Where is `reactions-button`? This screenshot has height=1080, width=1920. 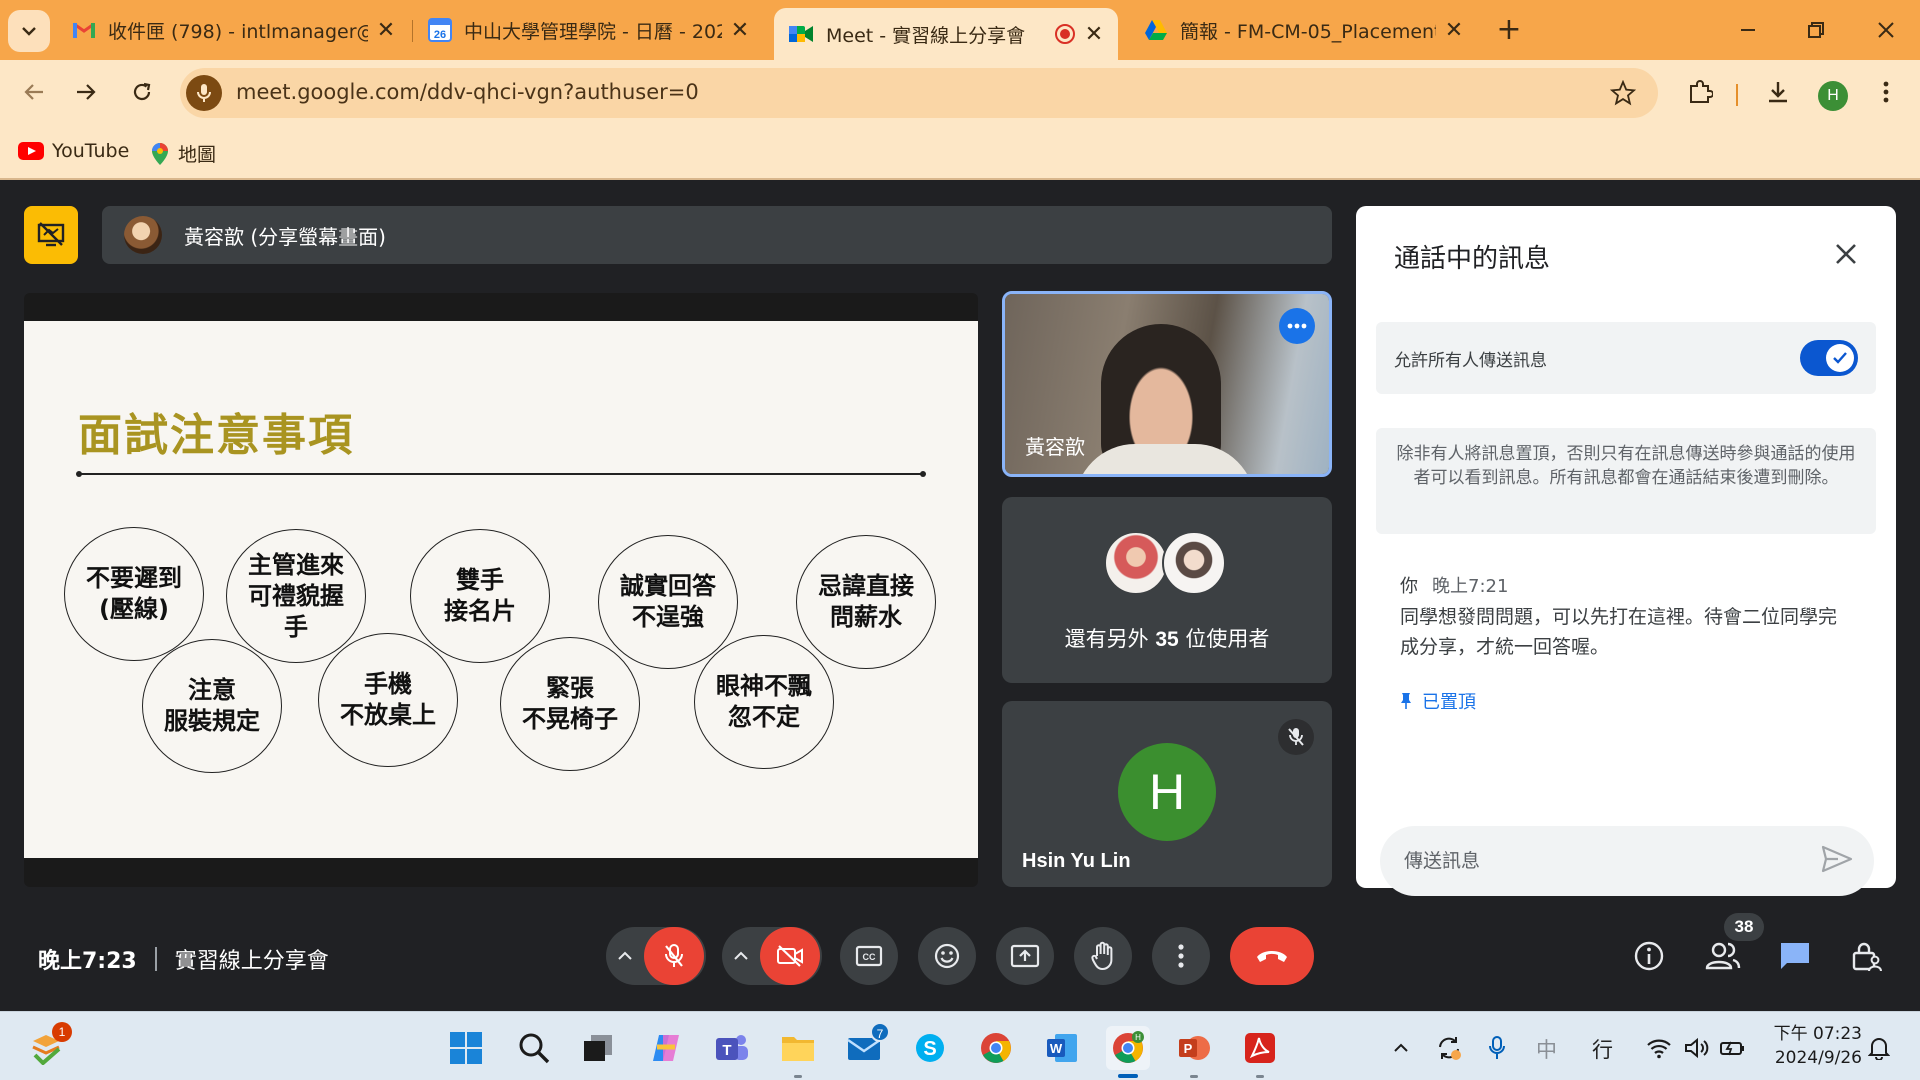
reactions-button is located at coordinates (947, 956).